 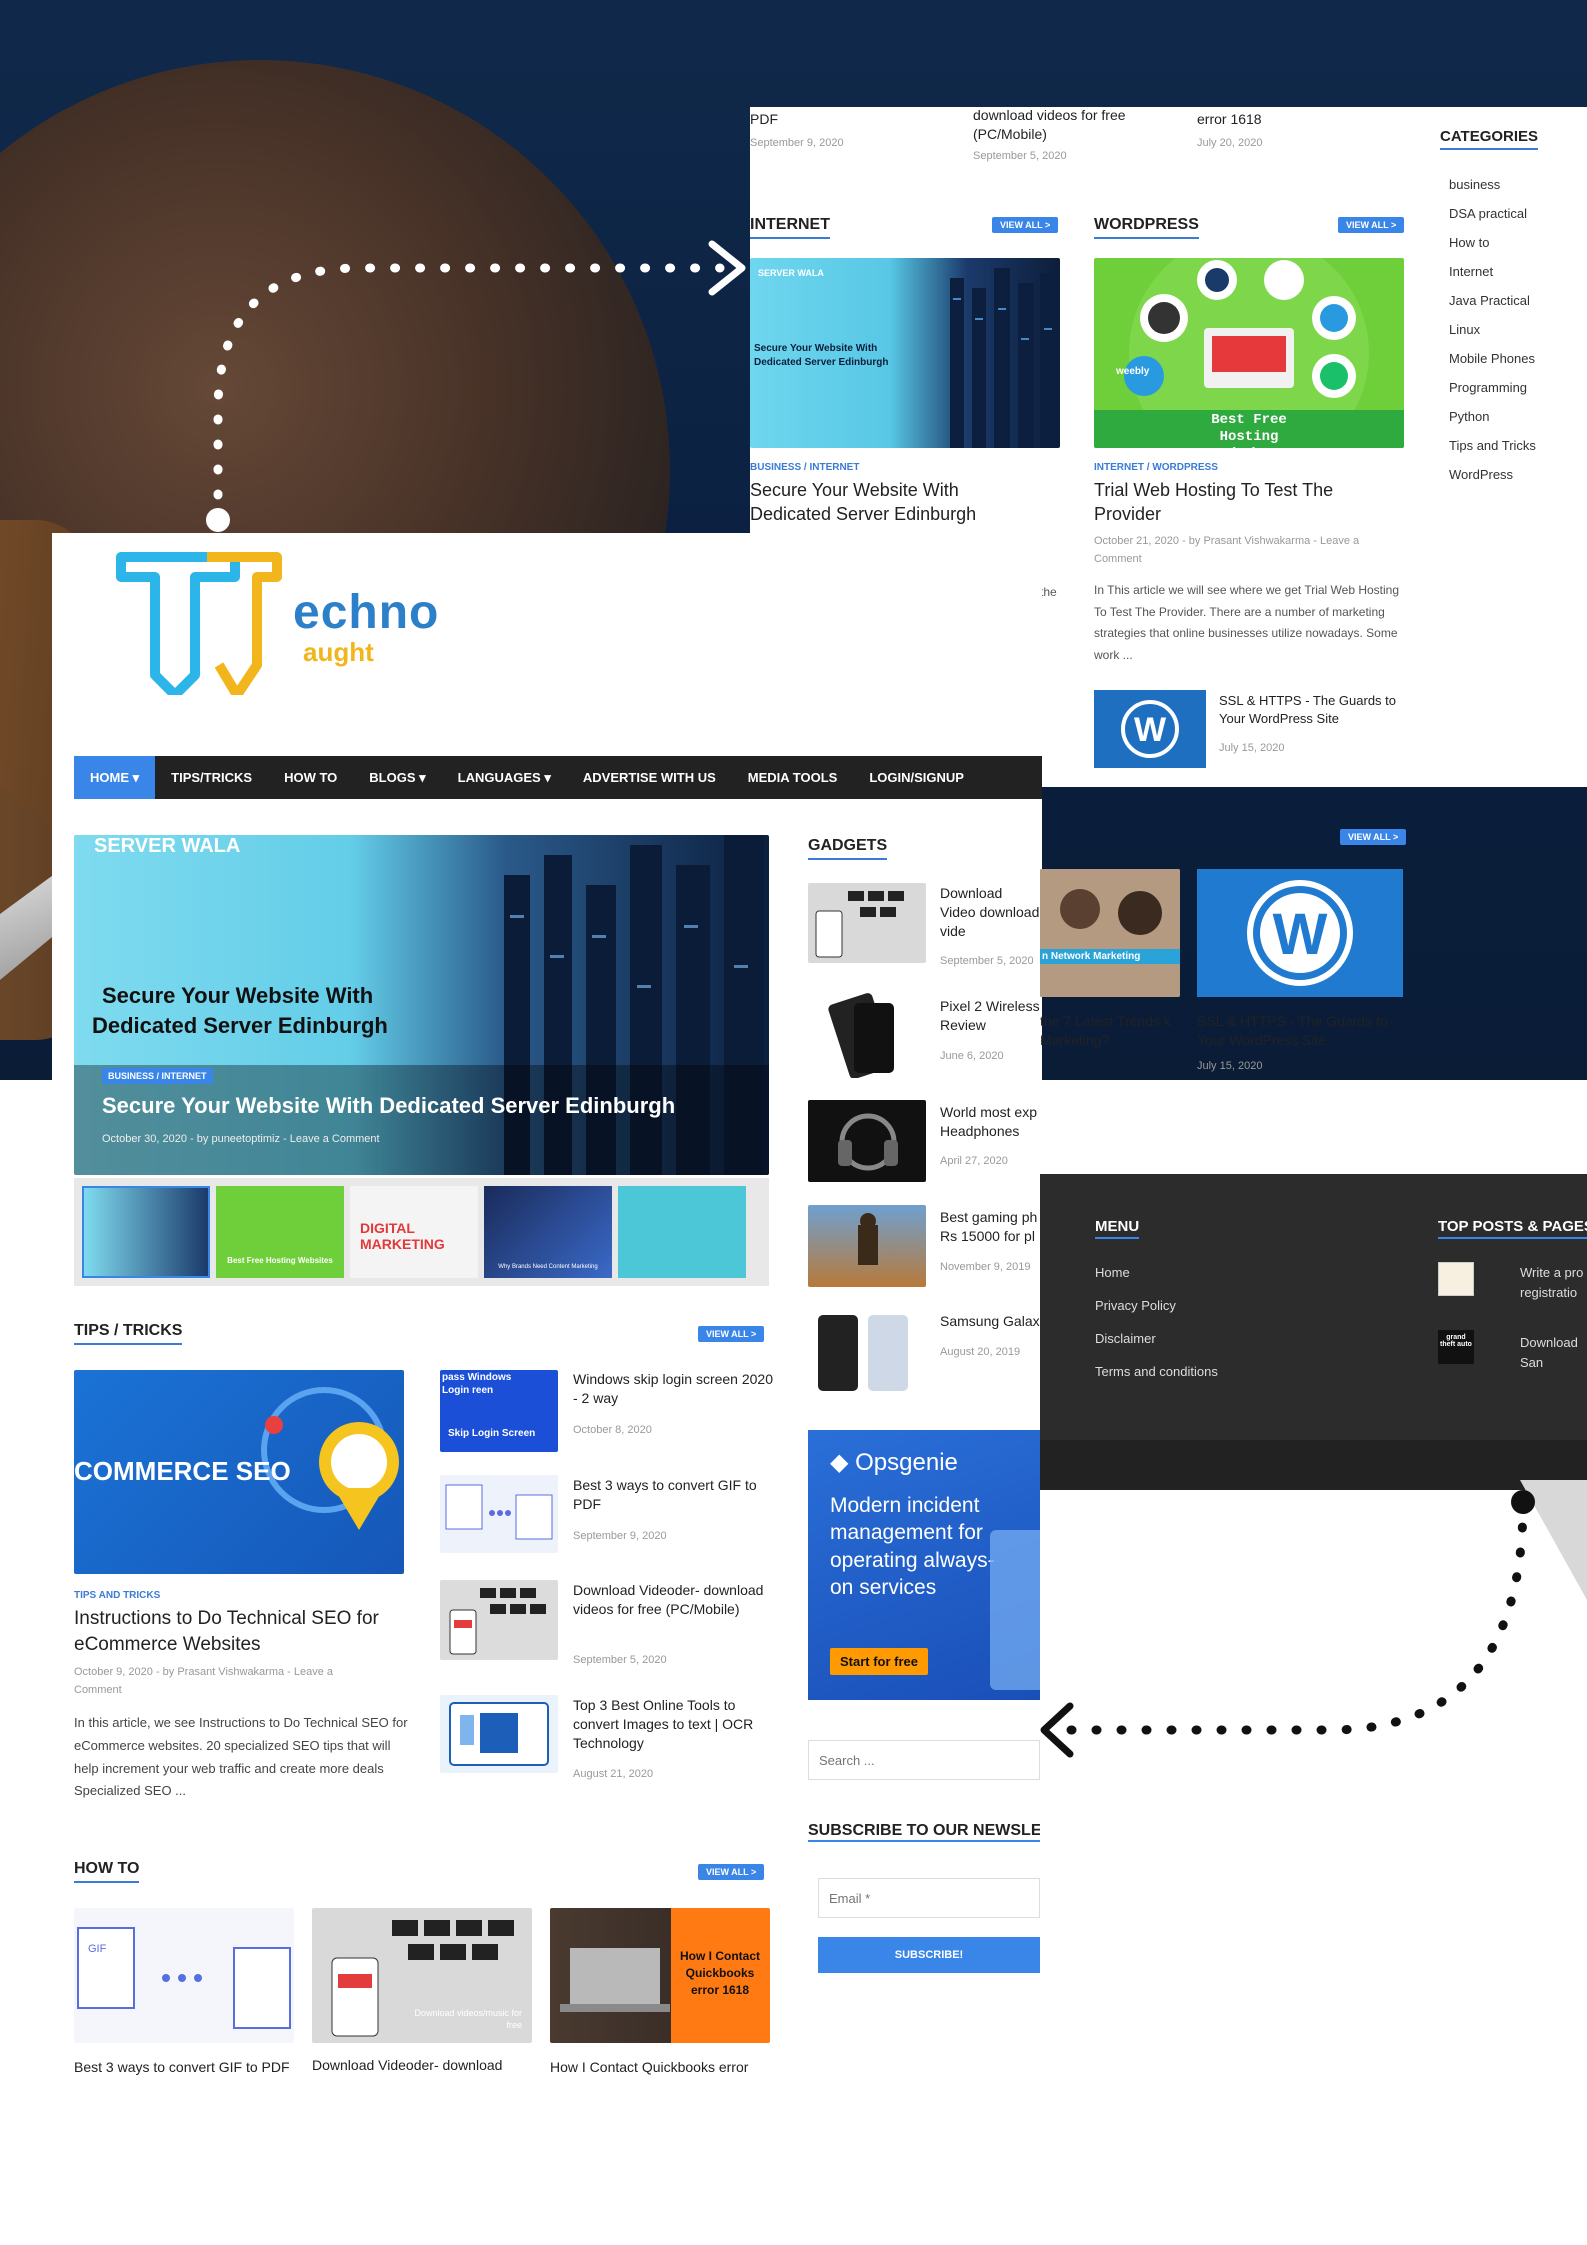 I want to click on arrow-origin-dot-bottom, so click(x=1523, y=1502).